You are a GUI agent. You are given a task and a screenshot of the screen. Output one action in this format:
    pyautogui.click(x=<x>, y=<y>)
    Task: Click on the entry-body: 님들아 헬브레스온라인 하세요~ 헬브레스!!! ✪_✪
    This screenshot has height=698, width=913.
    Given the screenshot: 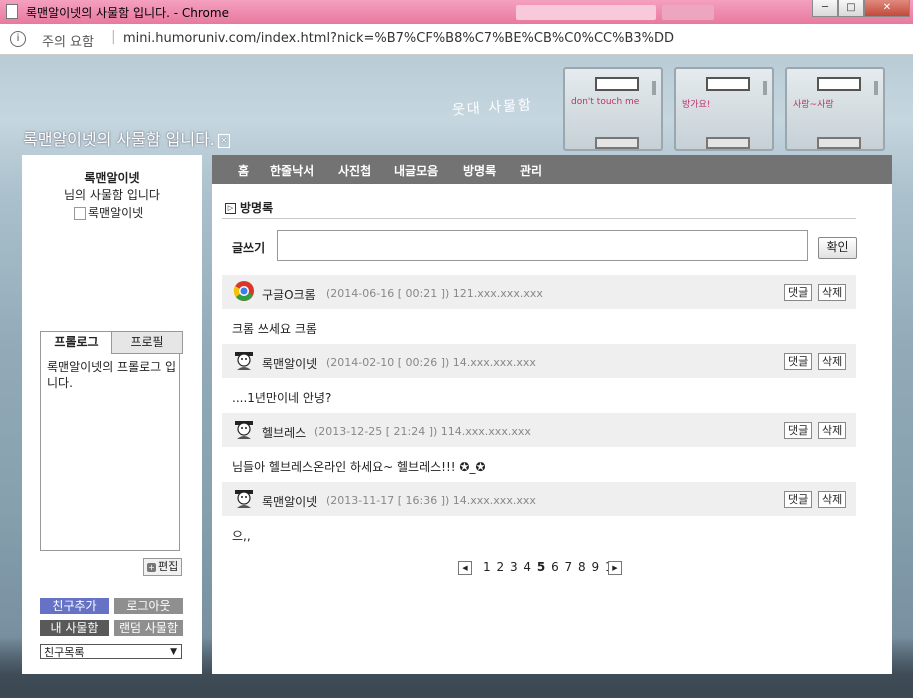 What is the action you would take?
    pyautogui.click(x=359, y=467)
    